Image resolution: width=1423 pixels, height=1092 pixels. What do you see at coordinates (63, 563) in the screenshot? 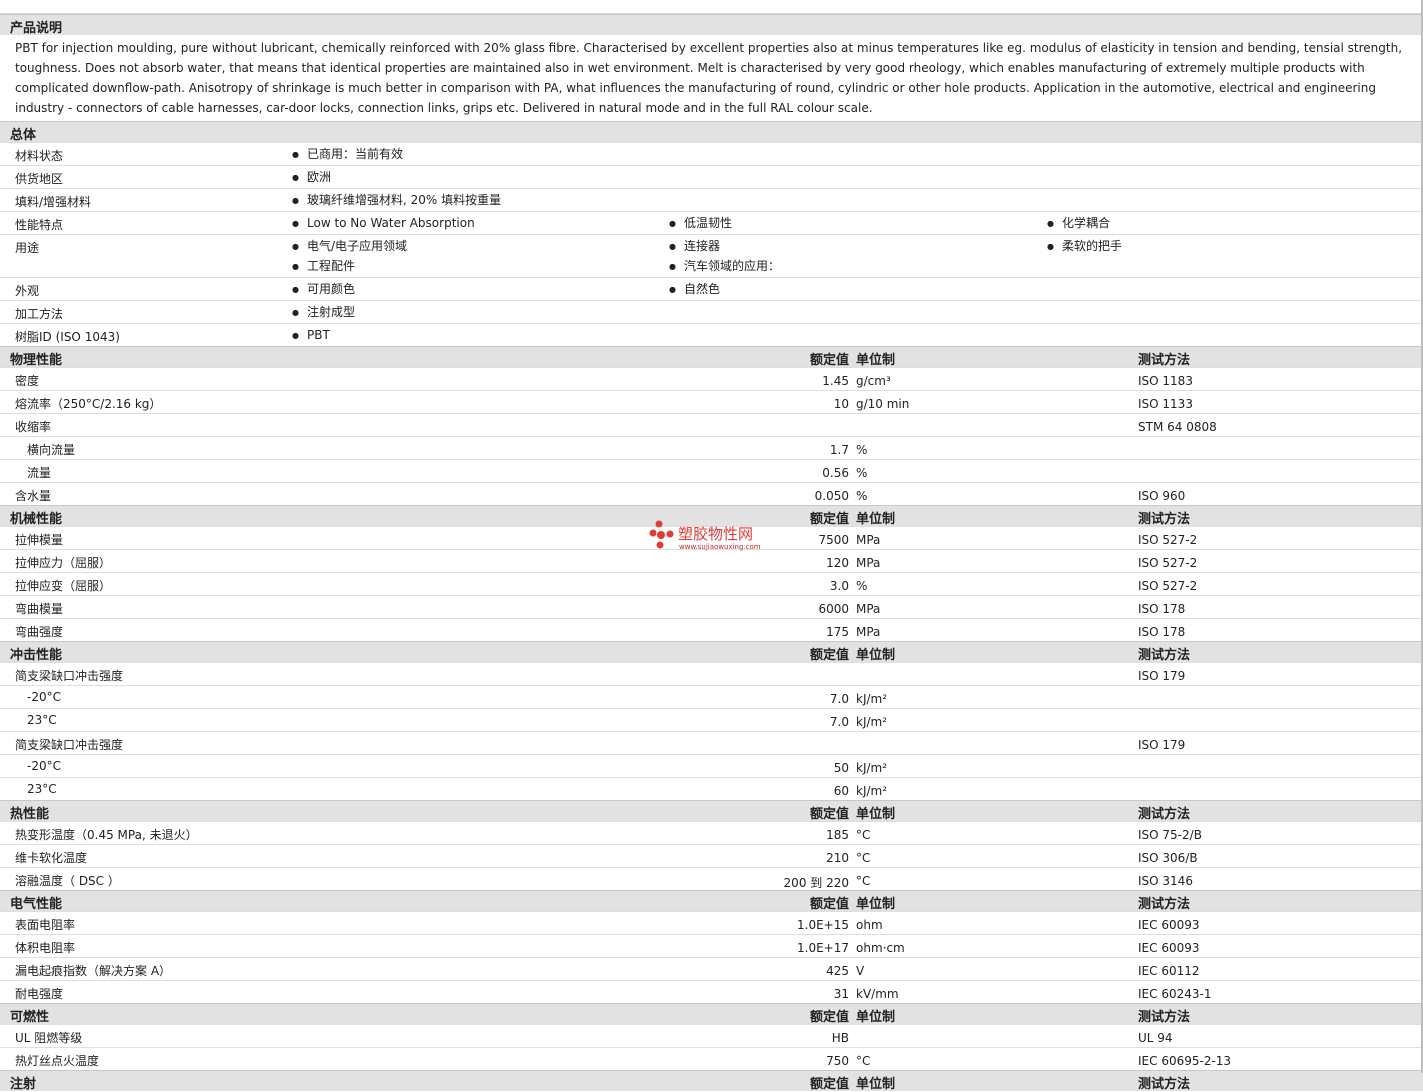
I see `property-label: 拉伸应力（屈服）` at bounding box center [63, 563].